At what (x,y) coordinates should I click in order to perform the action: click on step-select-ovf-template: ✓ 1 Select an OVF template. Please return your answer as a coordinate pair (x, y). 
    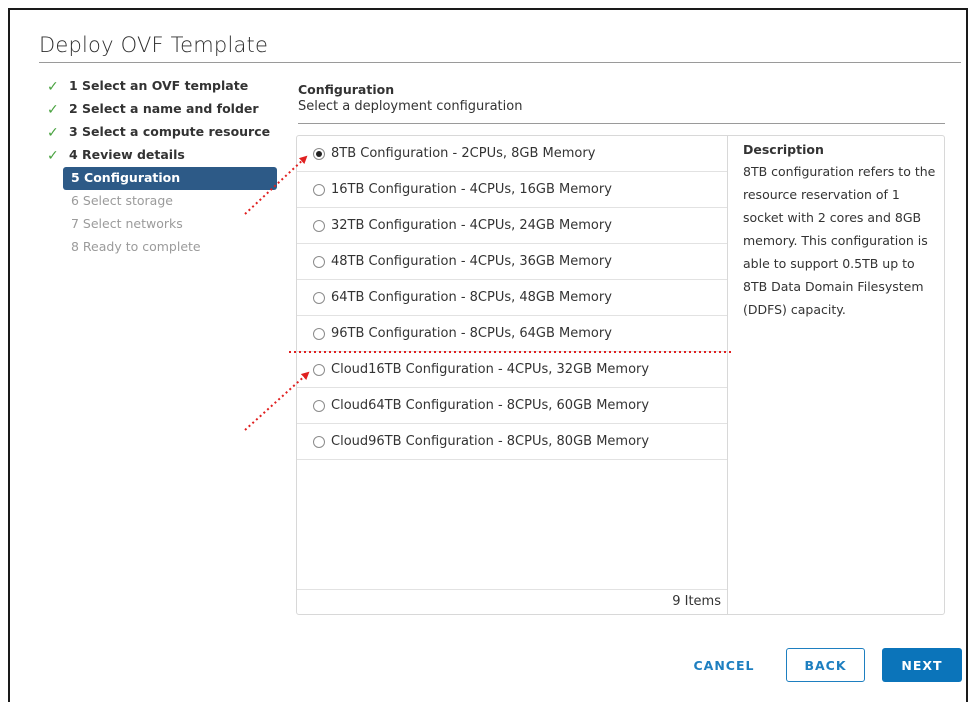
    Looking at the image, I should click on (162, 86).